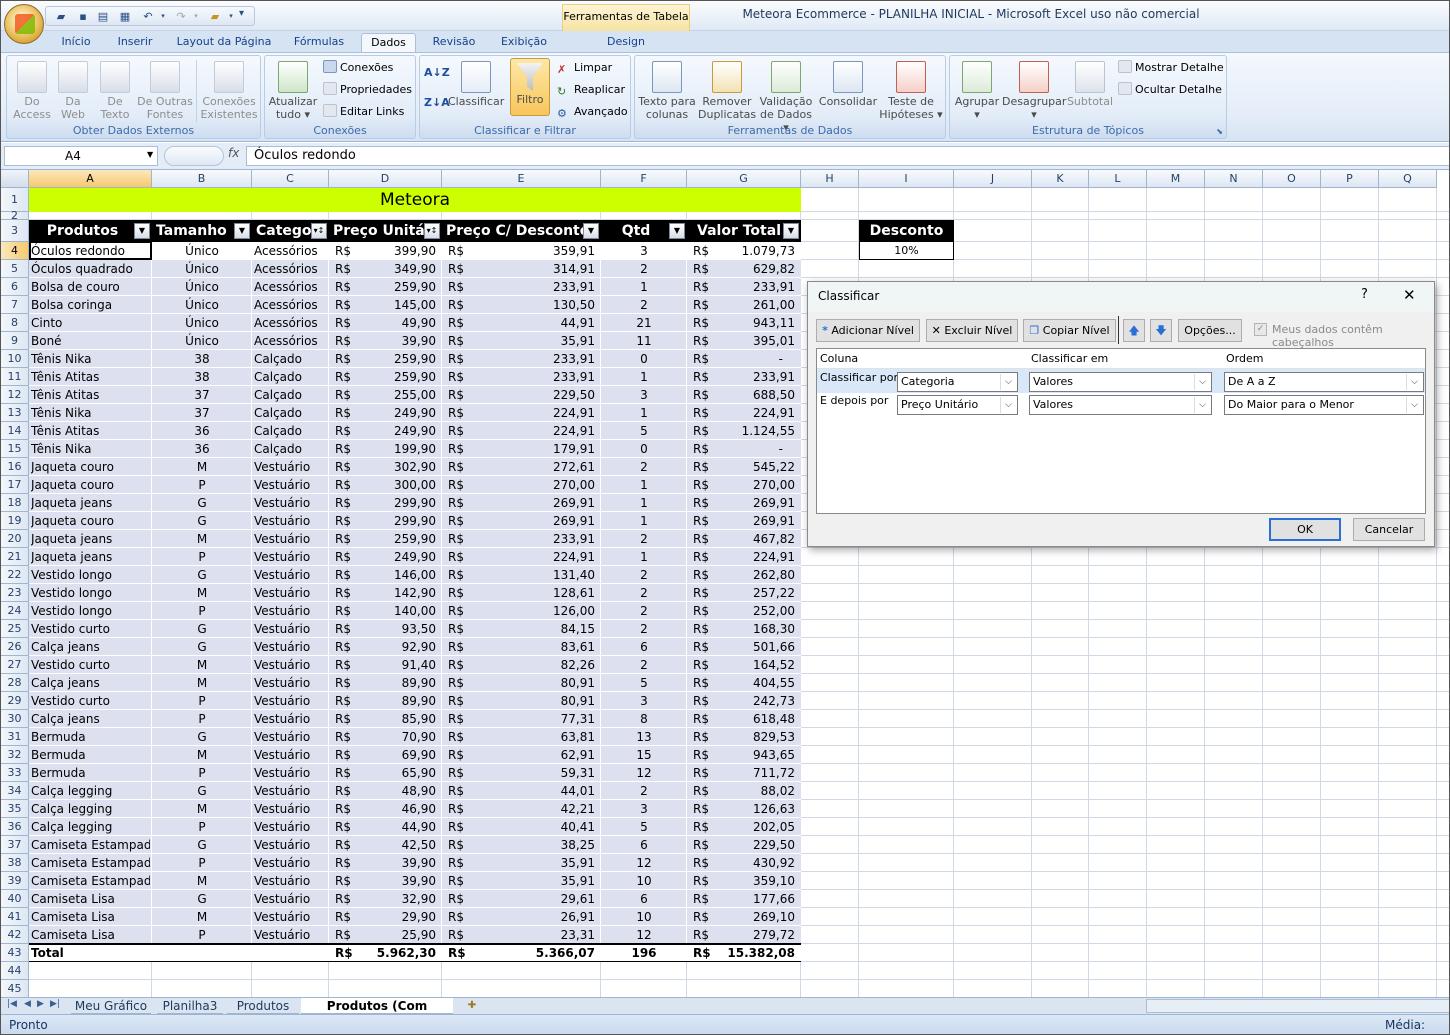  I want to click on column-header-o: O, so click(1292, 179).